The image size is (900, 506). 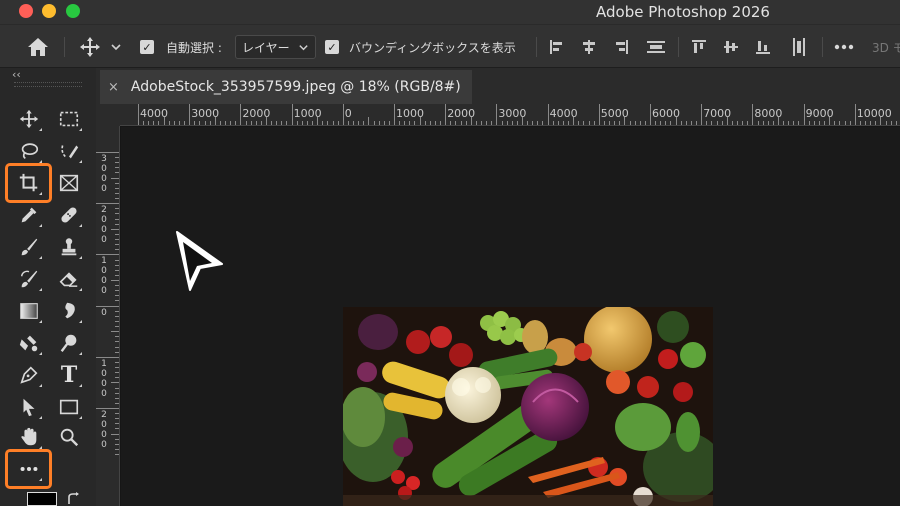 What do you see at coordinates (104, 174) in the screenshot?
I see `ruler-label: 3000` at bounding box center [104, 174].